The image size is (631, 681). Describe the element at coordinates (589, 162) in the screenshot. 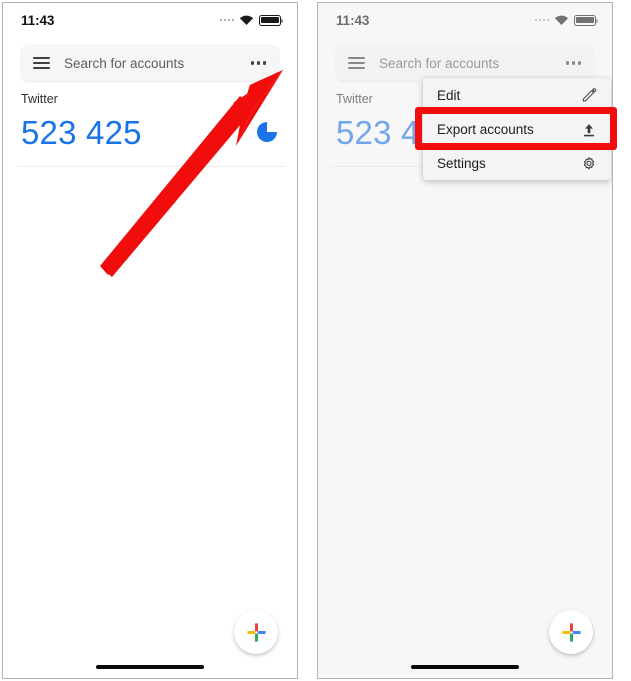

I see `gear-icon` at that location.